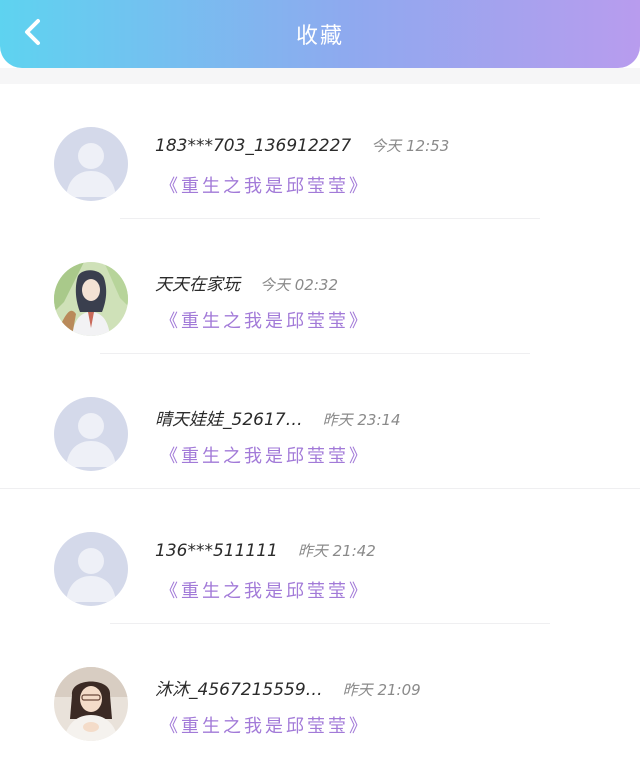 Image resolution: width=640 pixels, height=769 pixels. What do you see at coordinates (197, 285) in the screenshot?
I see `user-name: 天天在家玩` at bounding box center [197, 285].